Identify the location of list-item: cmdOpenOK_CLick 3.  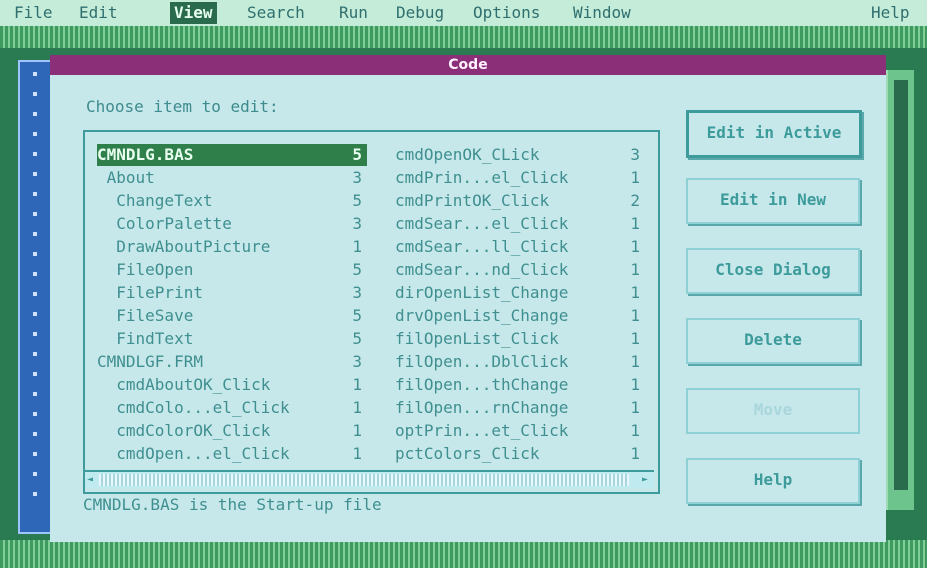
(520, 155).